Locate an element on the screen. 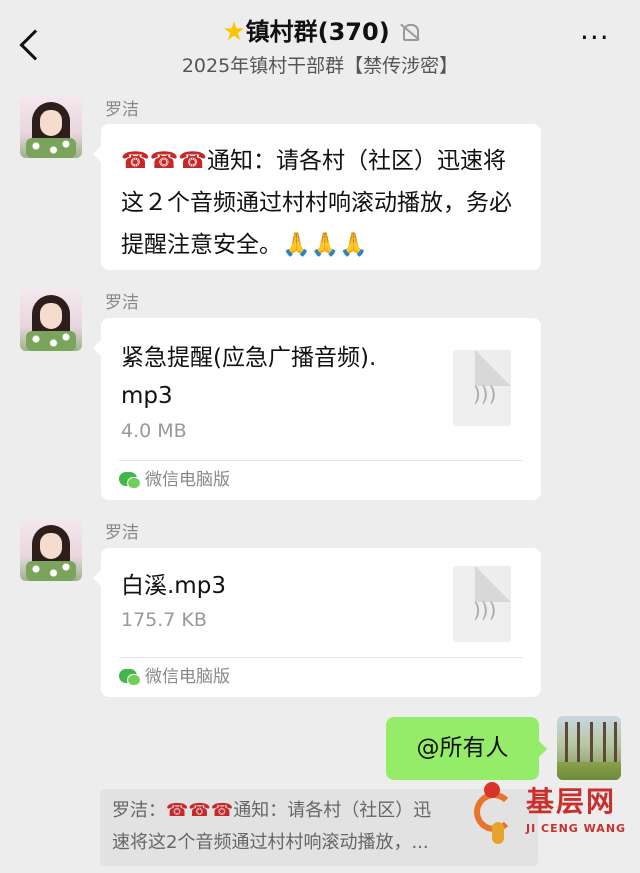 The width and height of the screenshot is (640, 873). watermark-logo: 基层网 JI CENG WANG is located at coordinates (555, 821).